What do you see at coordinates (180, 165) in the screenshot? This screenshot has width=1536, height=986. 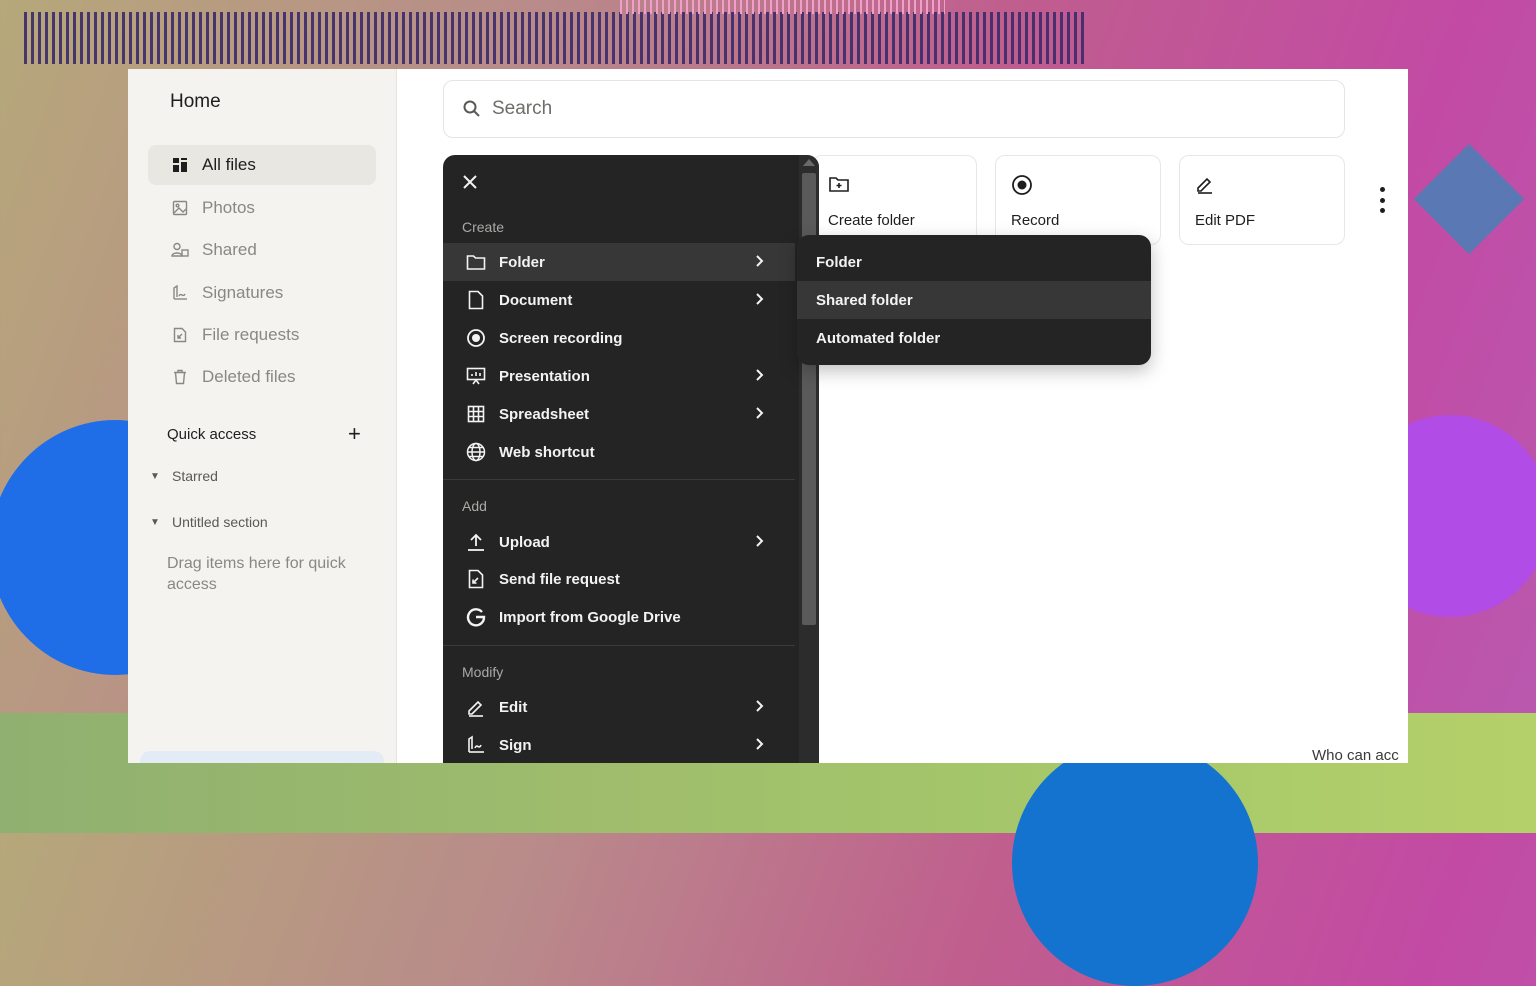 I see `all-files-icon` at bounding box center [180, 165].